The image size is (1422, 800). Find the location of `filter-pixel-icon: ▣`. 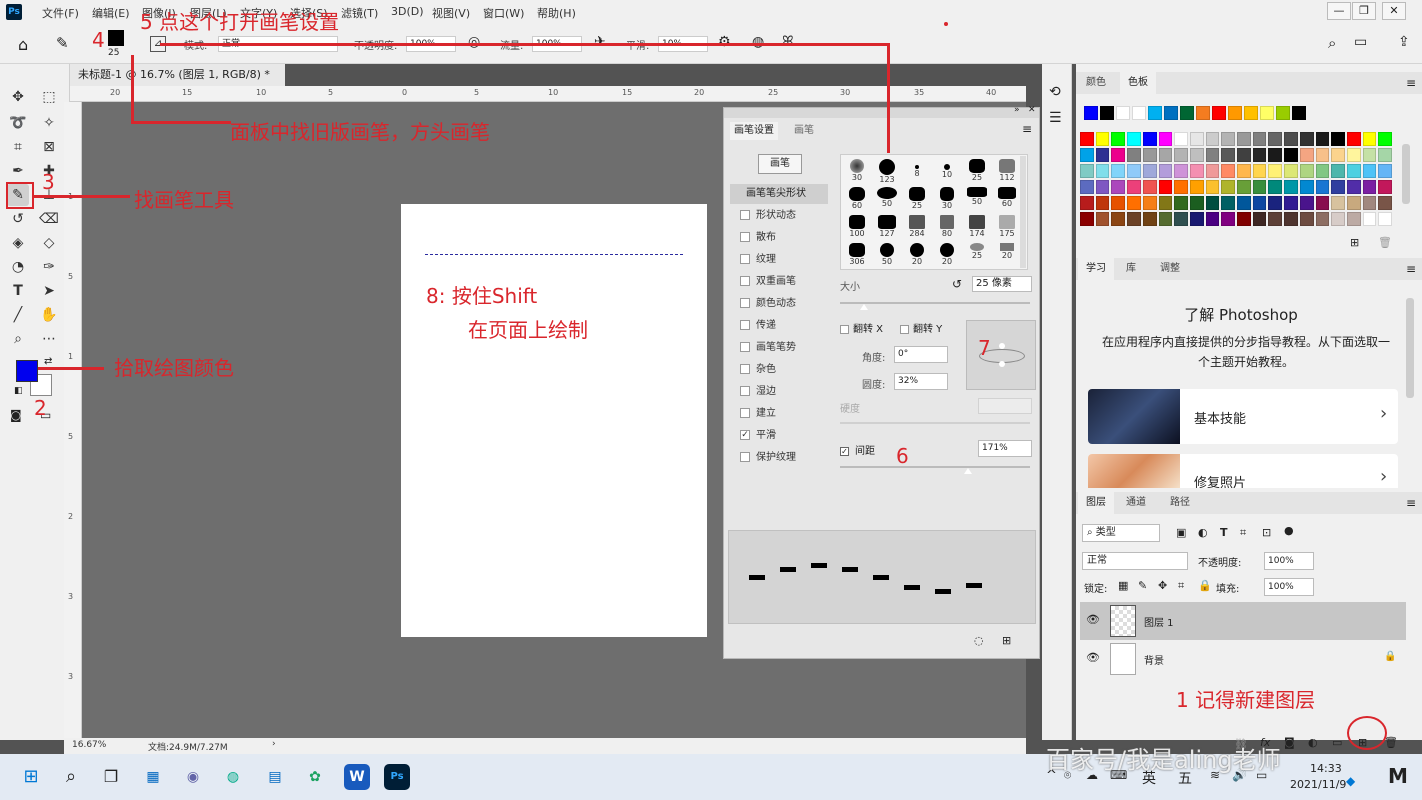

filter-pixel-icon: ▣ is located at coordinates (1181, 532).